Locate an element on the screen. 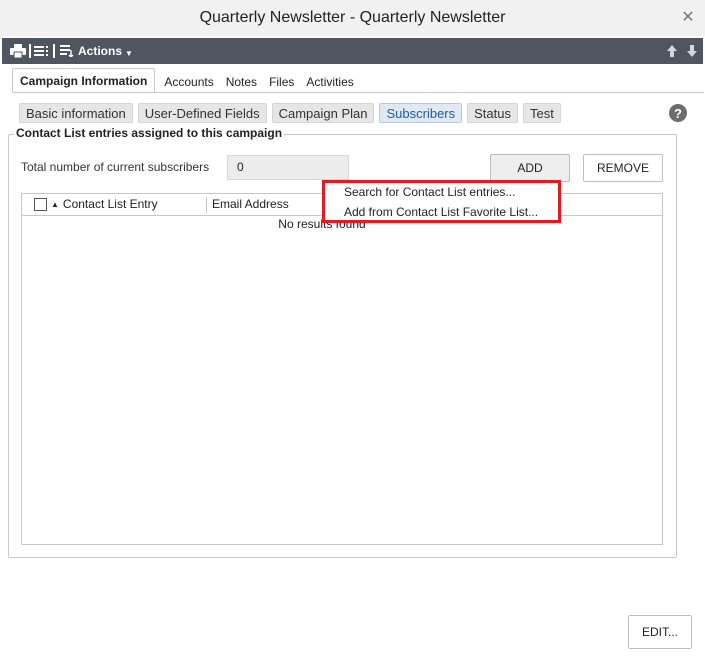 Image resolution: width=705 pixels, height=661 pixels. select-all-checkbox is located at coordinates (40, 204).